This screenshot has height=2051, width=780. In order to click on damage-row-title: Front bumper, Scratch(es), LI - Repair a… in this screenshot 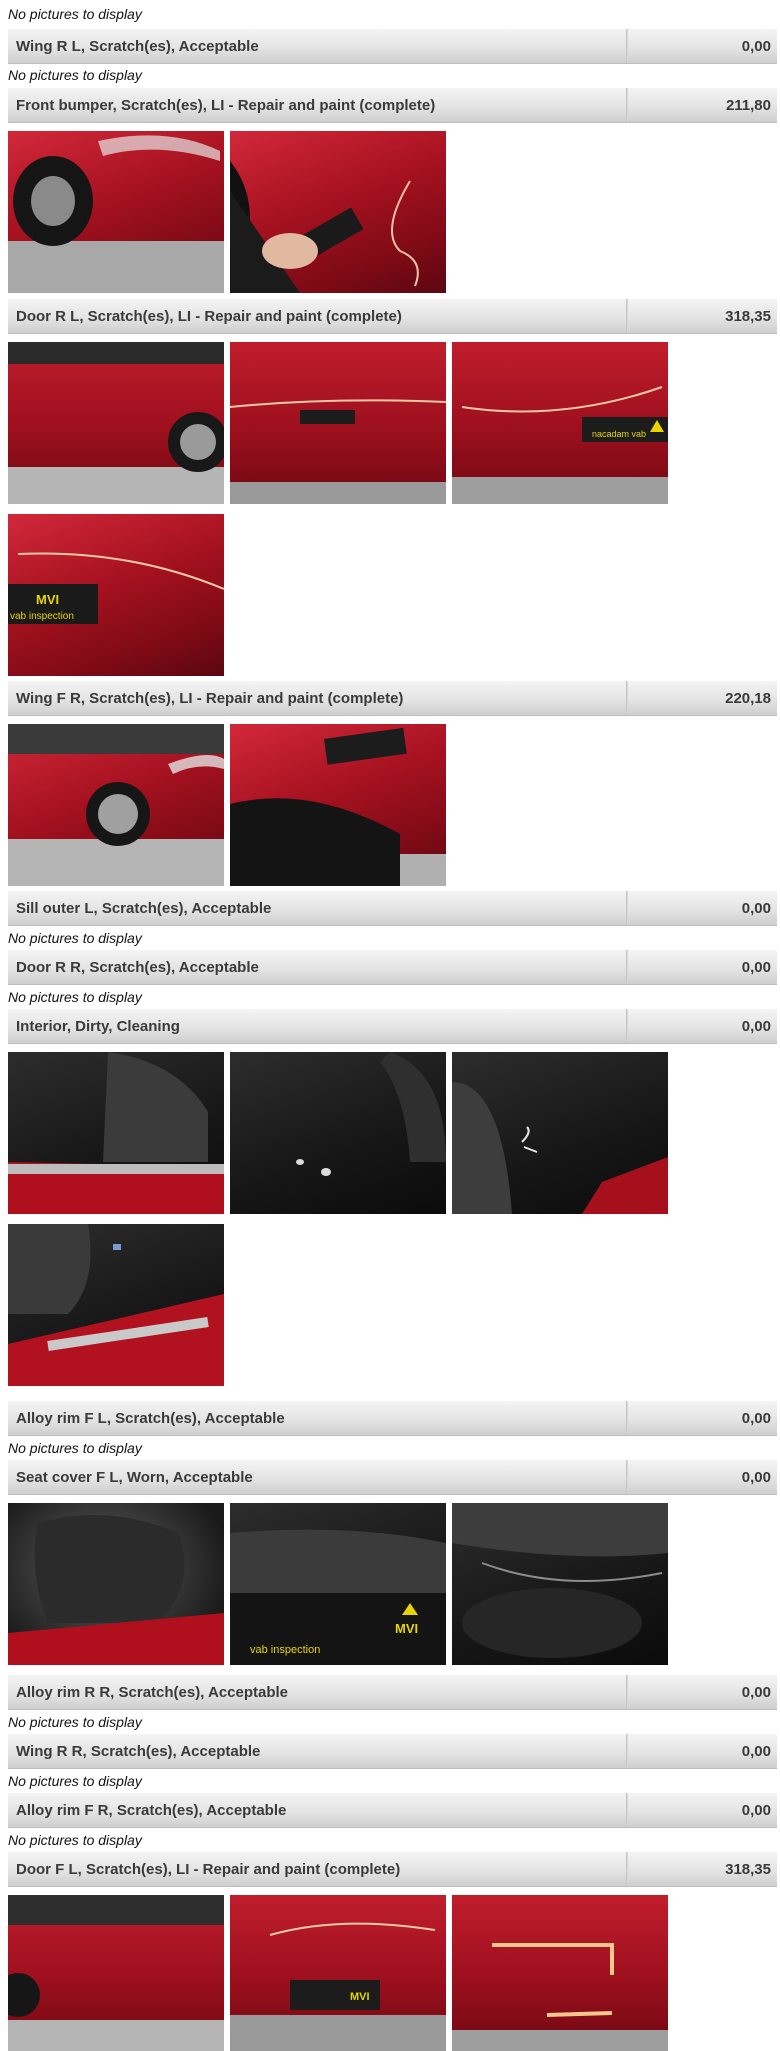, I will do `click(226, 105)`.